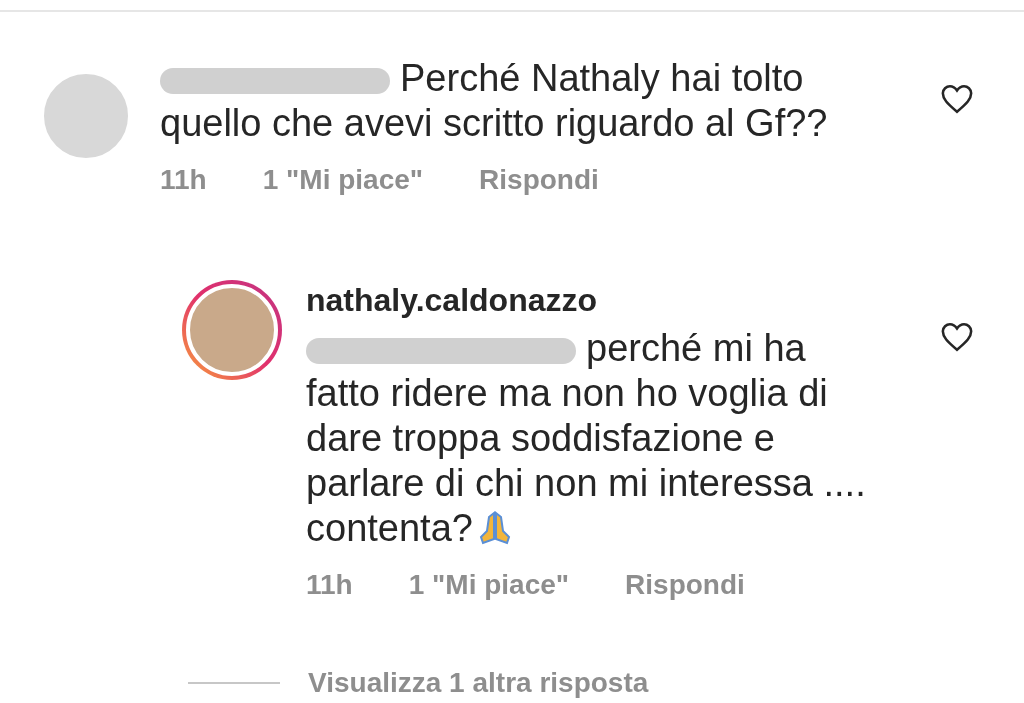  What do you see at coordinates (232, 330) in the screenshot?
I see `avatar` at bounding box center [232, 330].